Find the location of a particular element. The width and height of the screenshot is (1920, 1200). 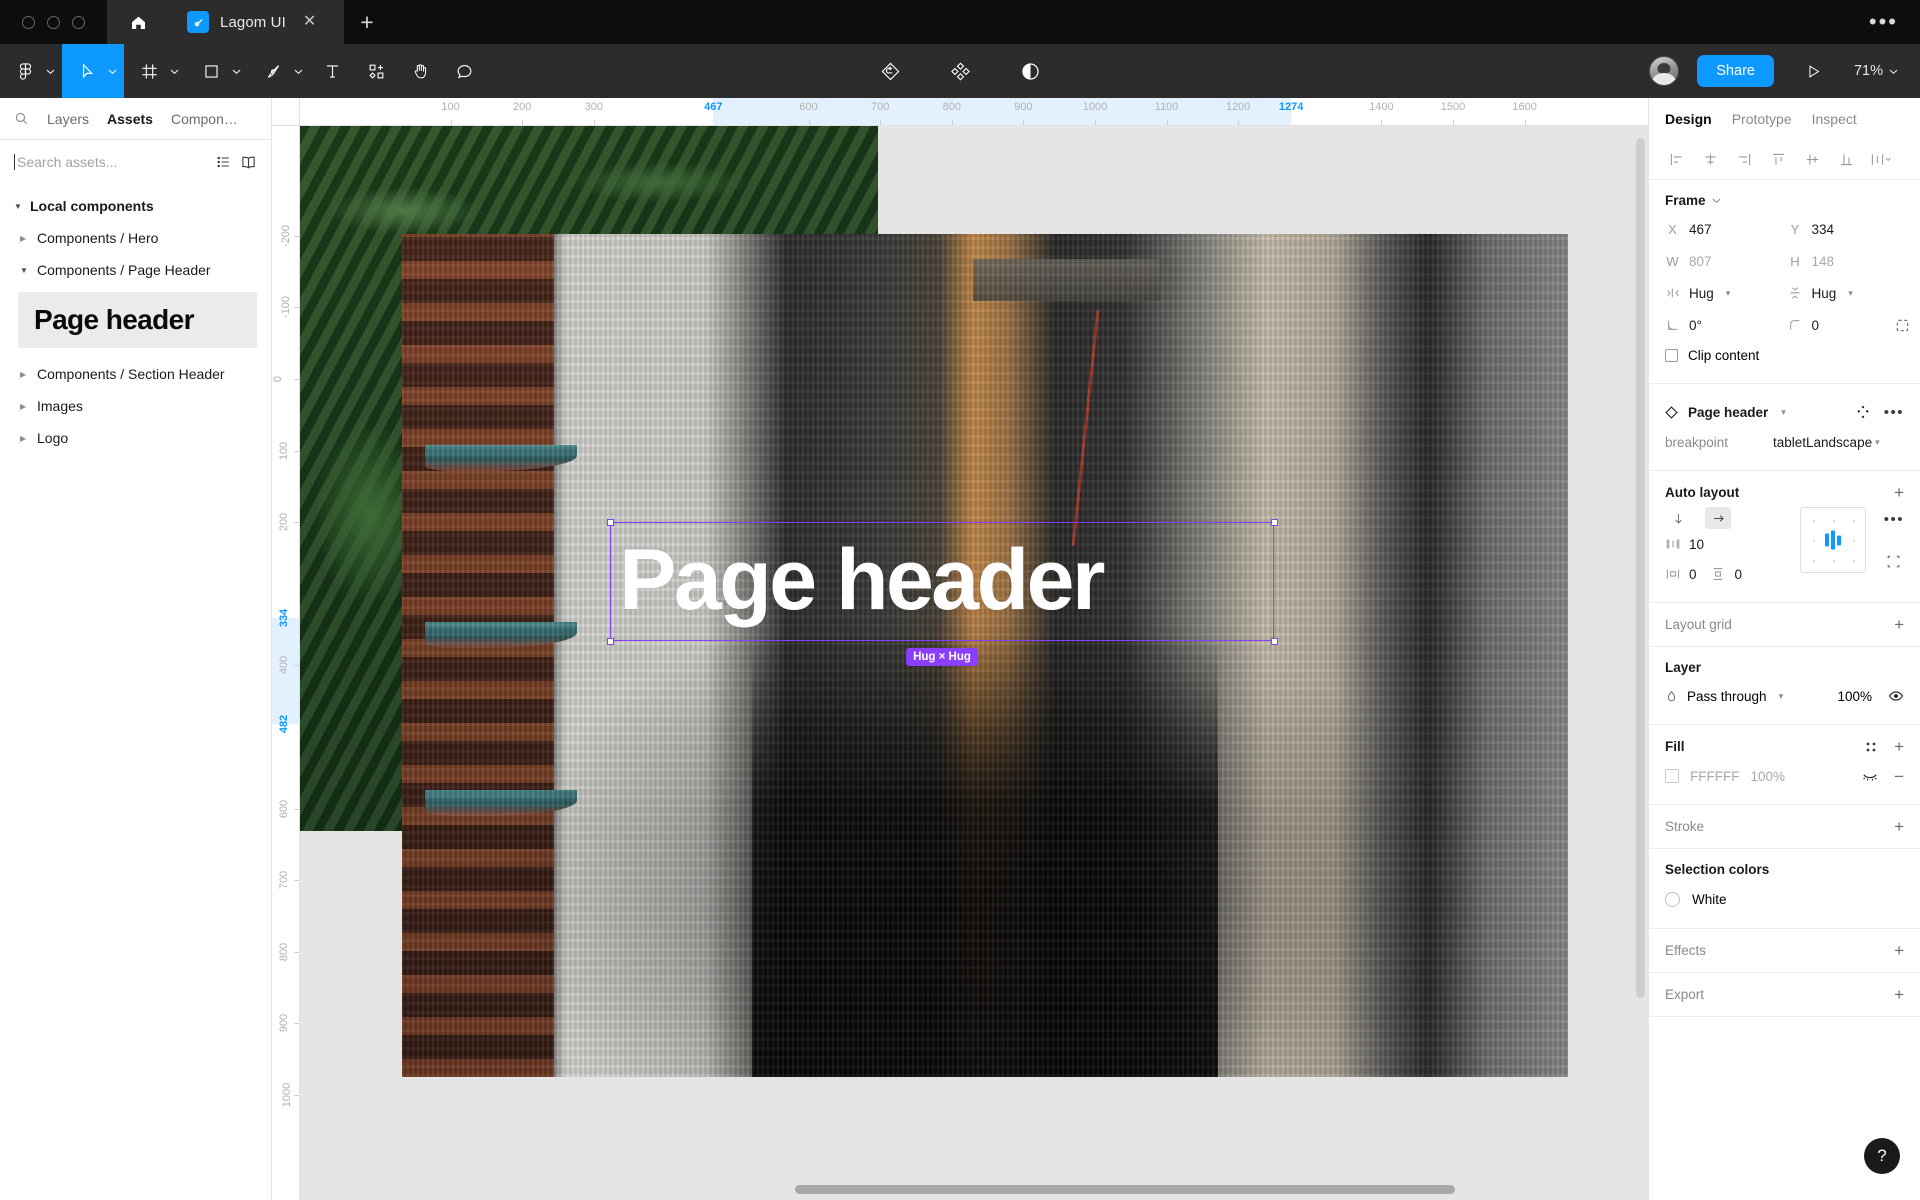

corner-radius-field: 0 is located at coordinates (1848, 325).